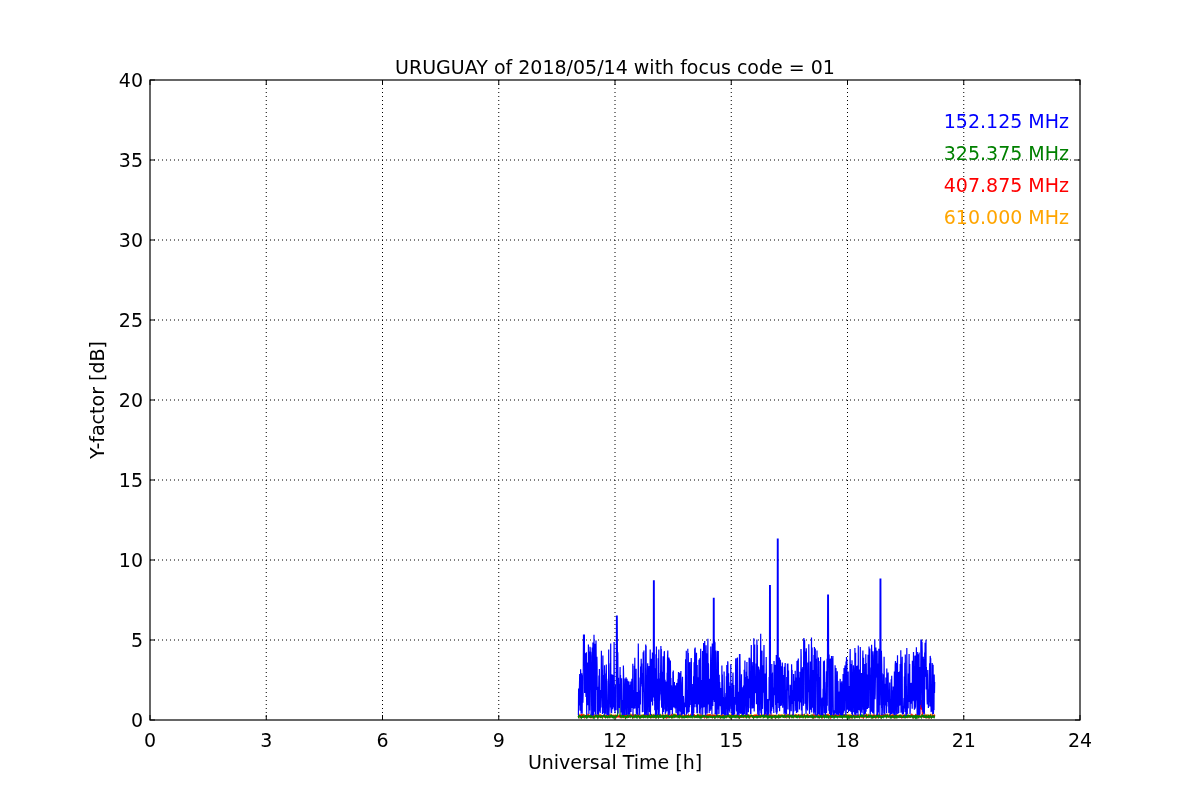 The height and width of the screenshot is (800, 1200). I want to click on legend-label: 610.000 MHz, so click(1006, 217).